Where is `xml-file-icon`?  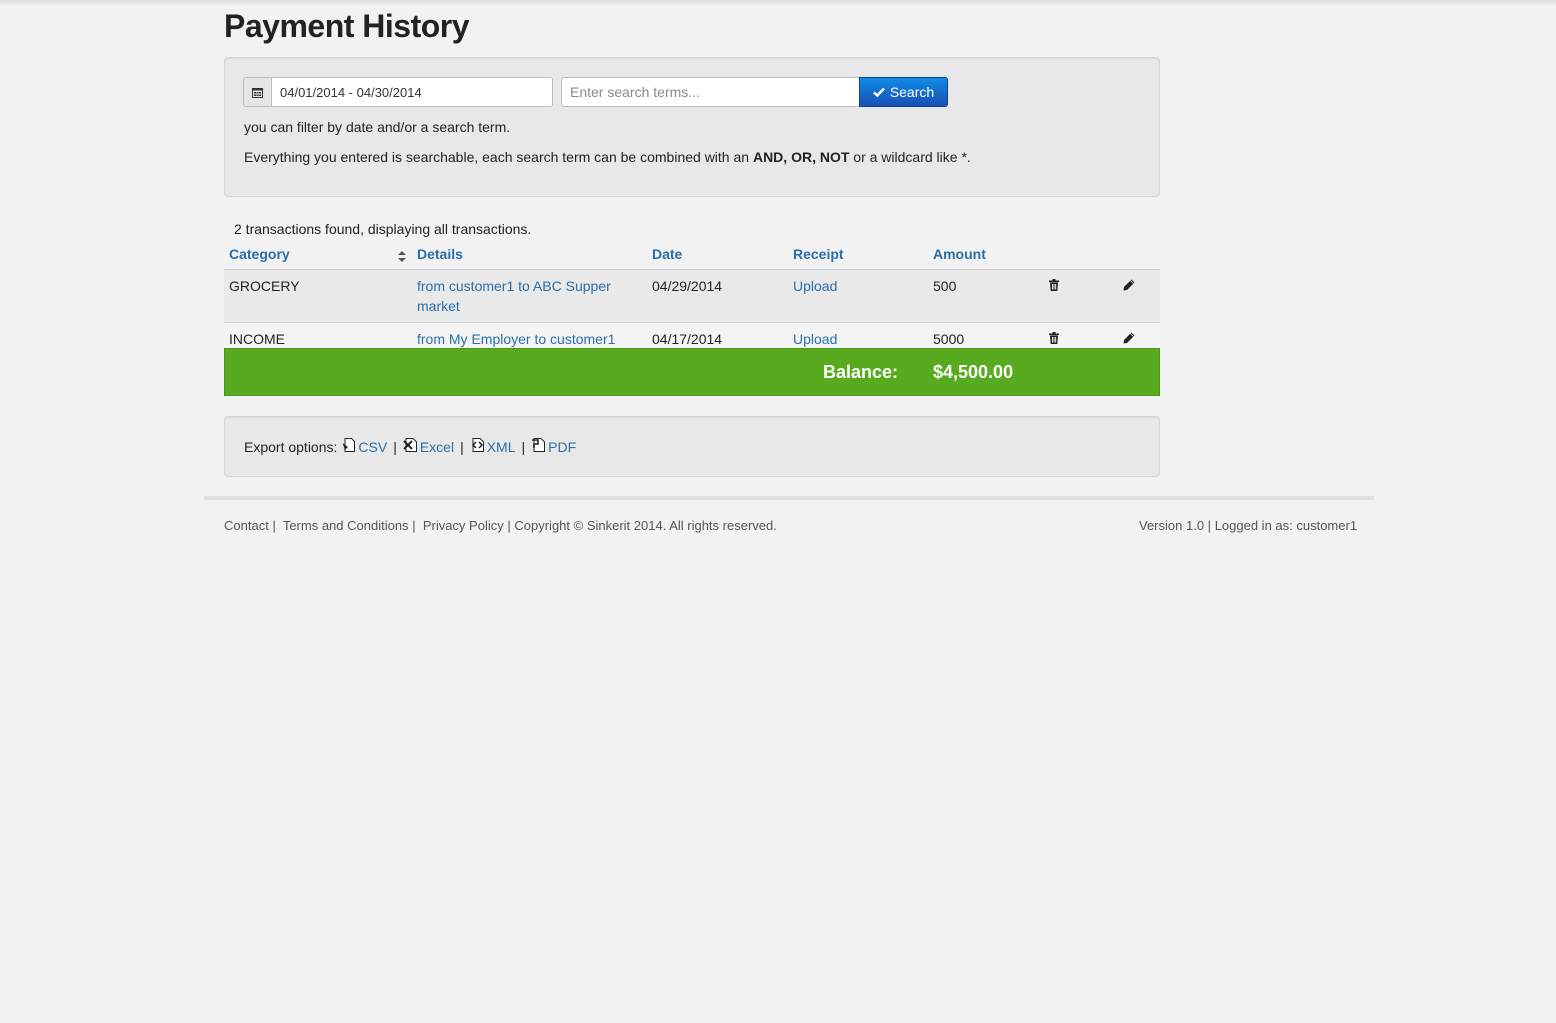
xml-file-icon is located at coordinates (477, 446).